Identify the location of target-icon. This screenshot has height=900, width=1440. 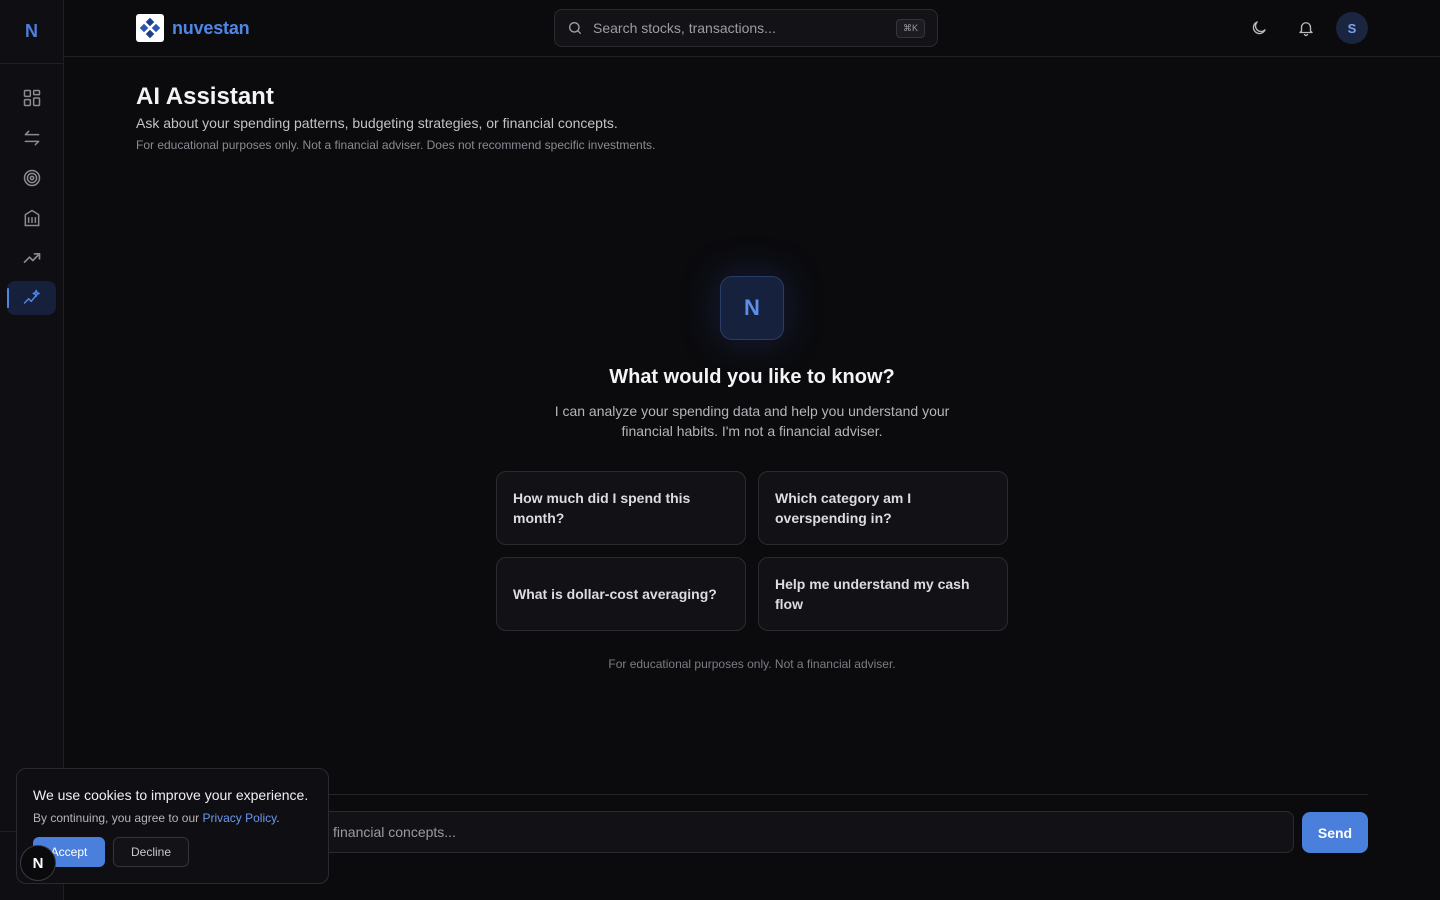
(31, 178).